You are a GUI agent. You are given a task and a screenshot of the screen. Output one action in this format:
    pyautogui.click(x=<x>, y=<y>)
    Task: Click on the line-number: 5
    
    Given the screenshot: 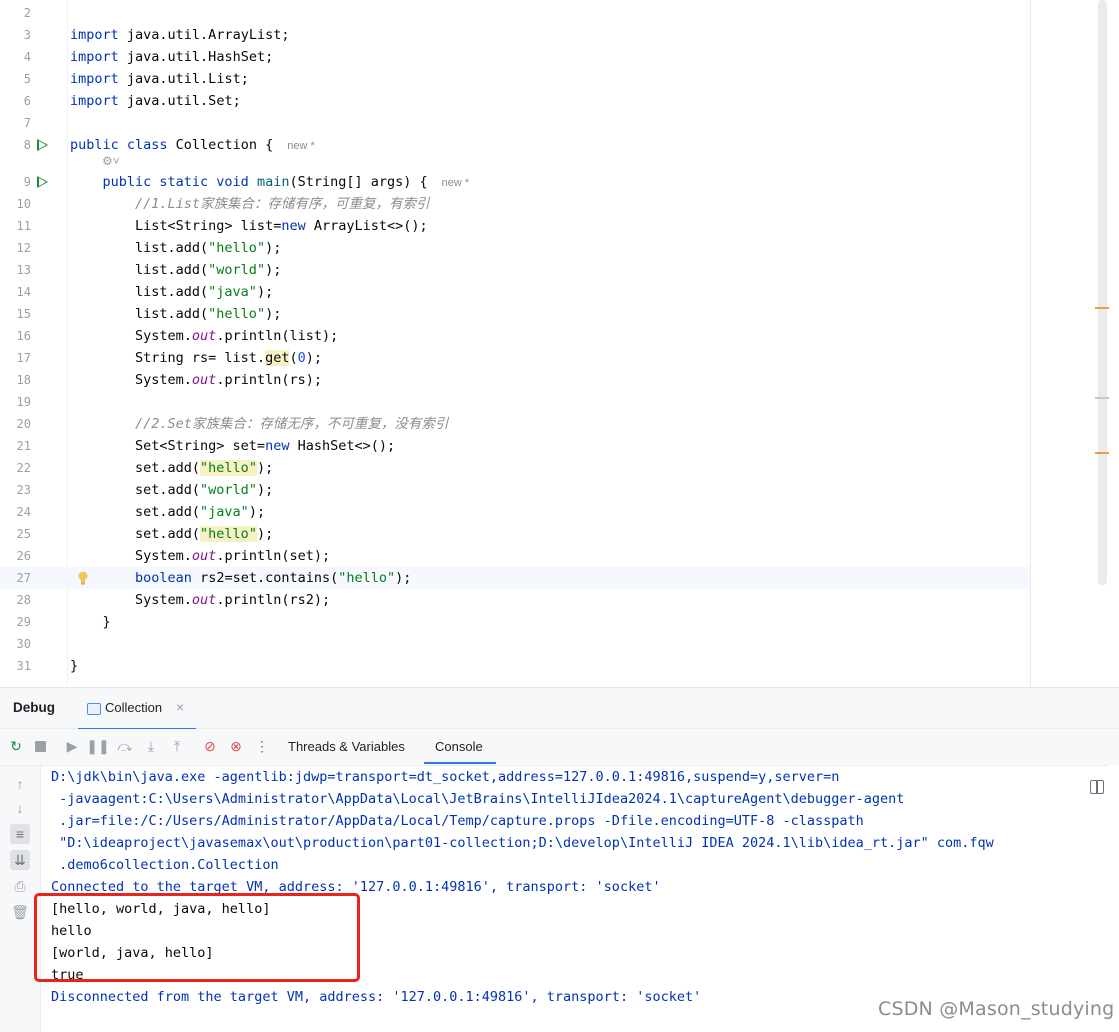 What is the action you would take?
    pyautogui.click(x=15, y=79)
    